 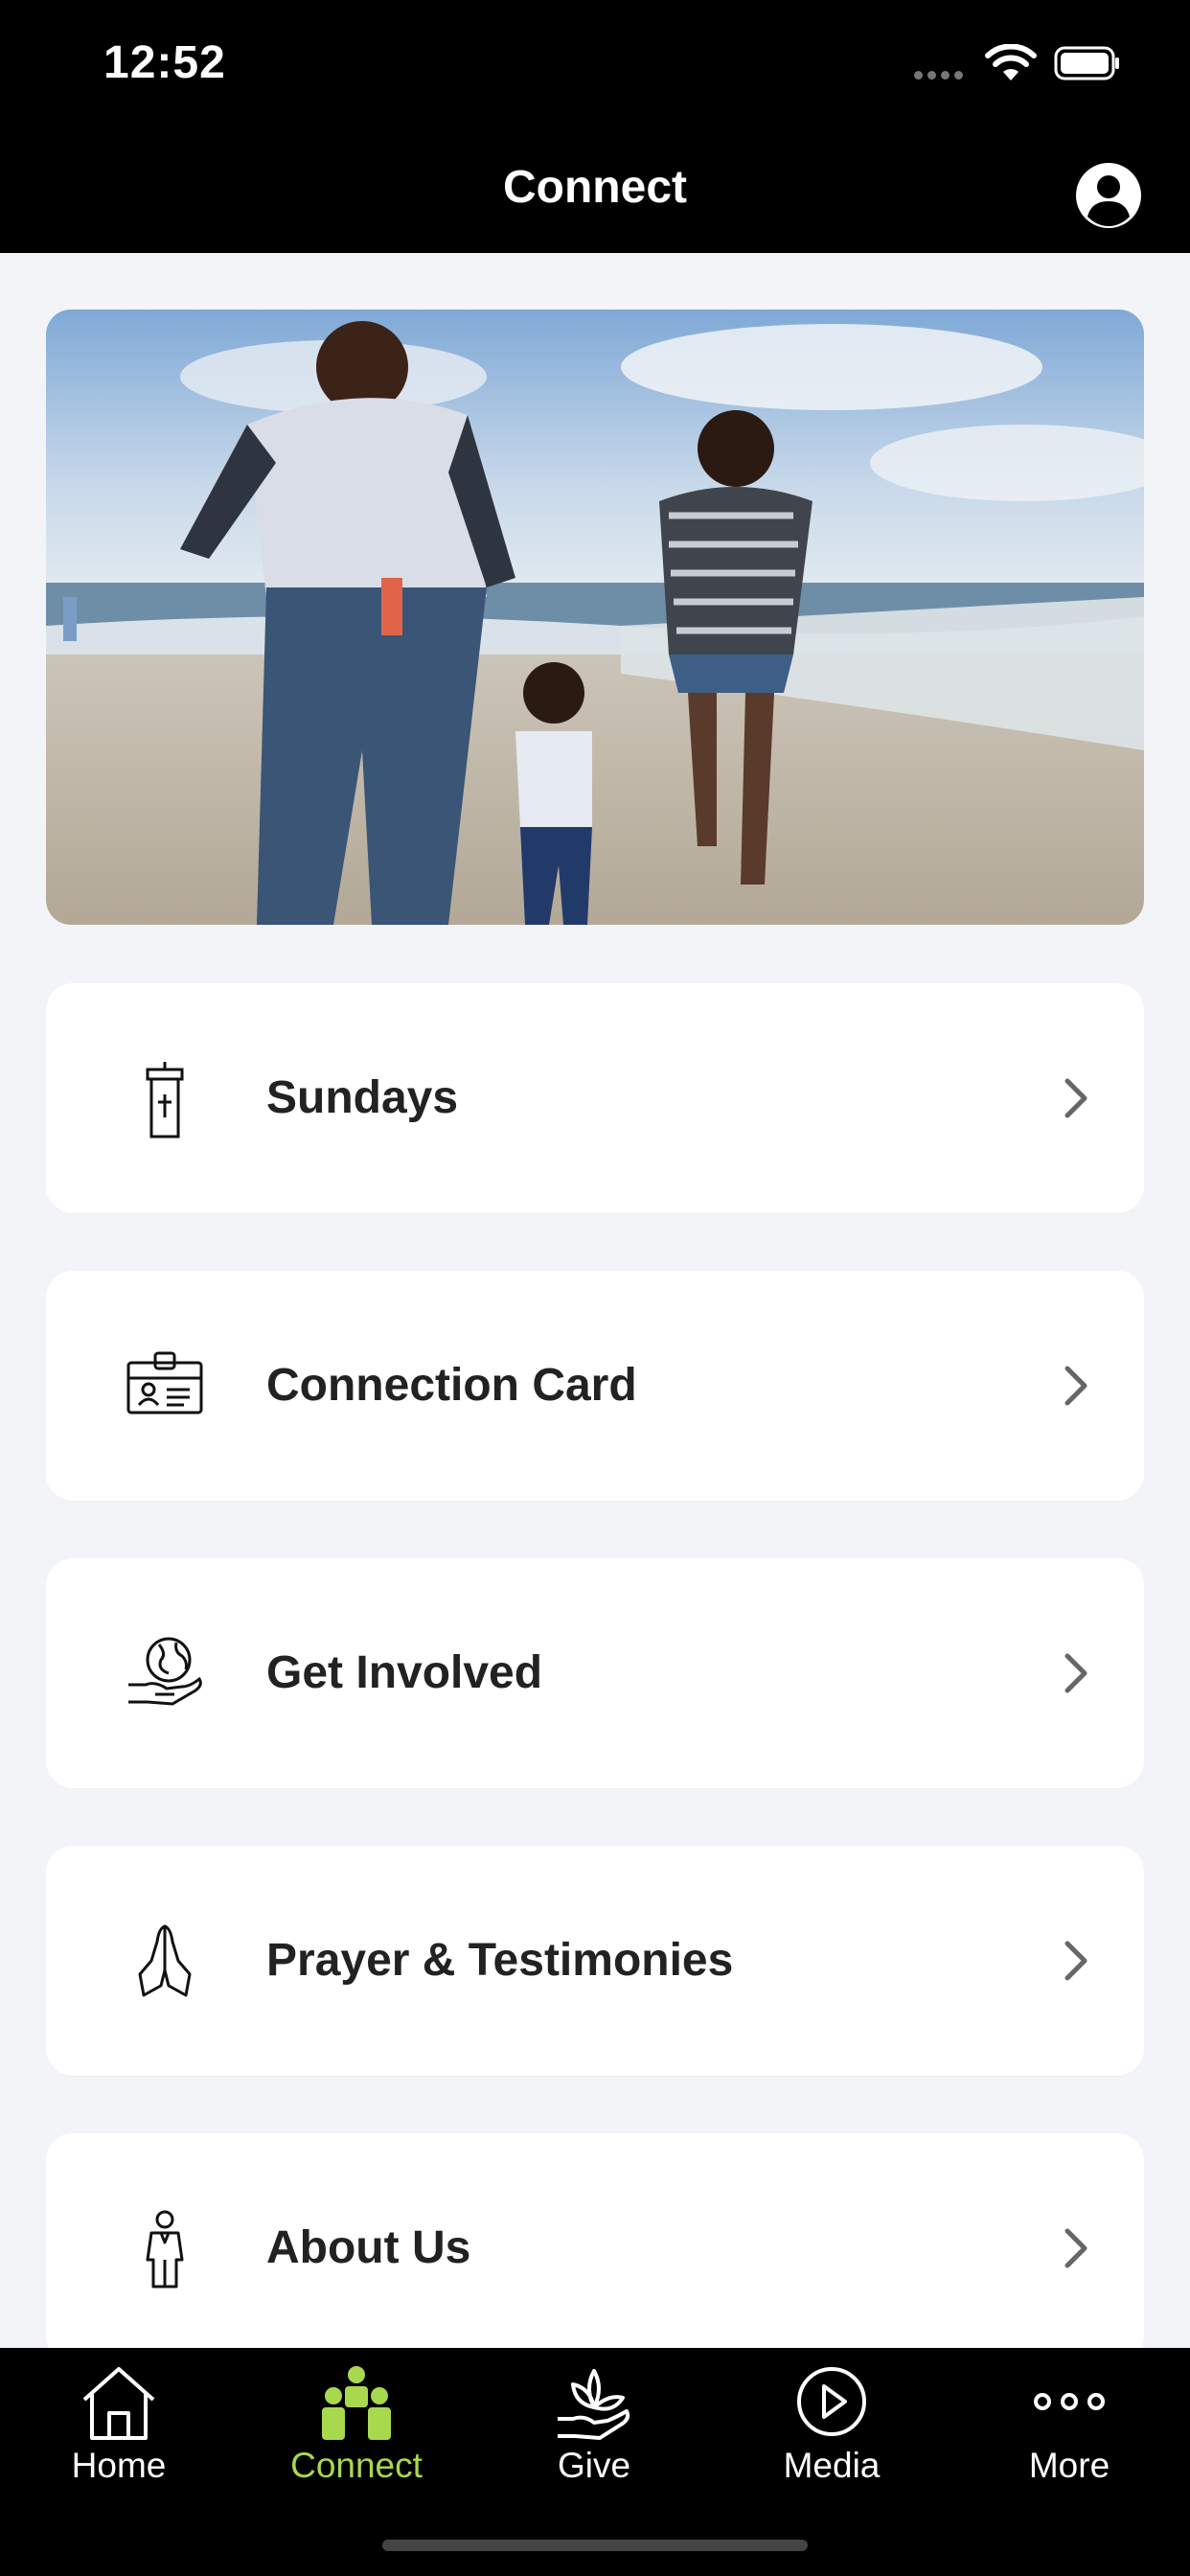 What do you see at coordinates (357, 2403) in the screenshot?
I see `people-icon` at bounding box center [357, 2403].